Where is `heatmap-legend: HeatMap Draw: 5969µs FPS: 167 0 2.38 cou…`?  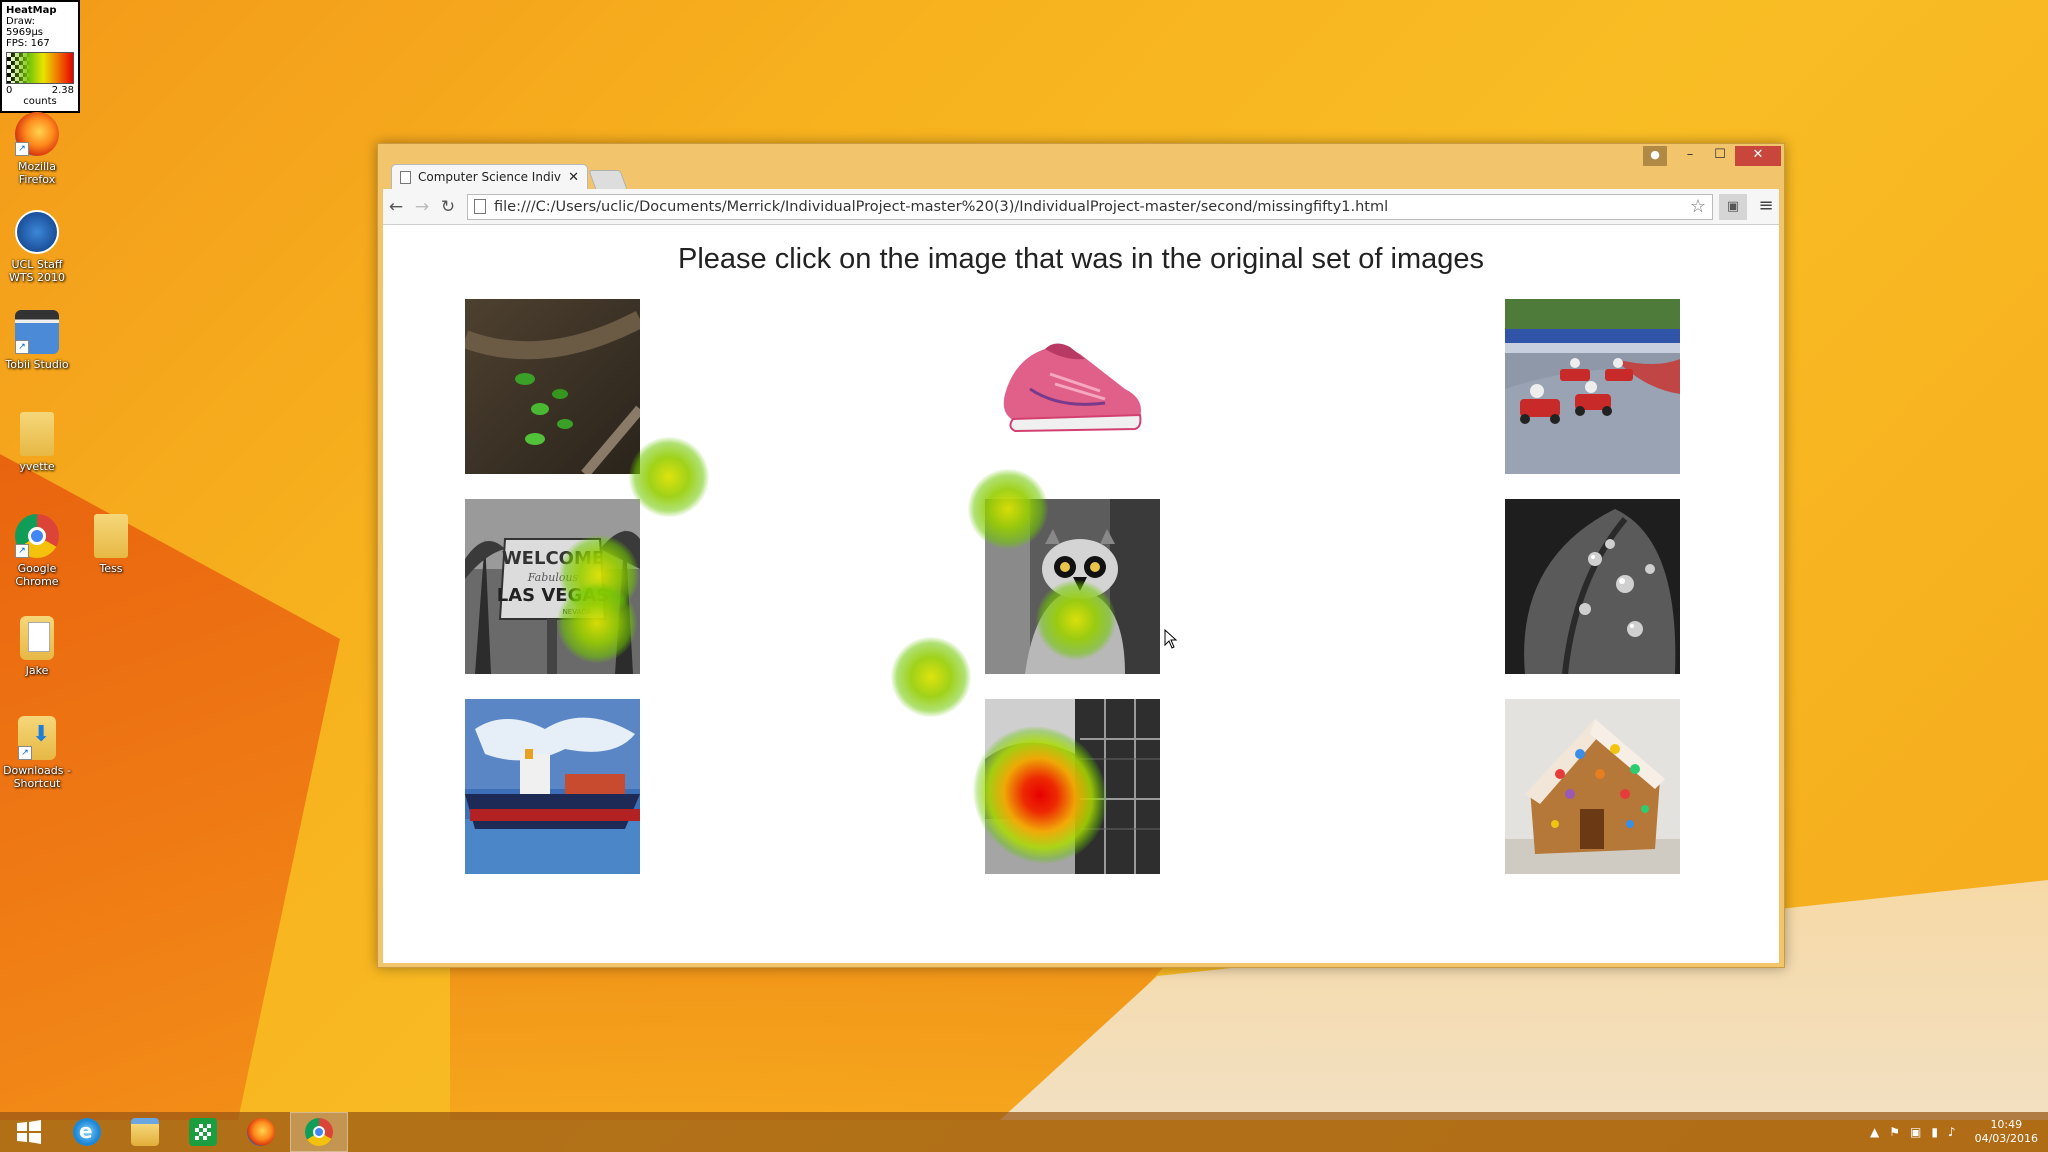
heatmap-legend: HeatMap Draw: 5969µs FPS: 167 0 2.38 cou… is located at coordinates (40, 56).